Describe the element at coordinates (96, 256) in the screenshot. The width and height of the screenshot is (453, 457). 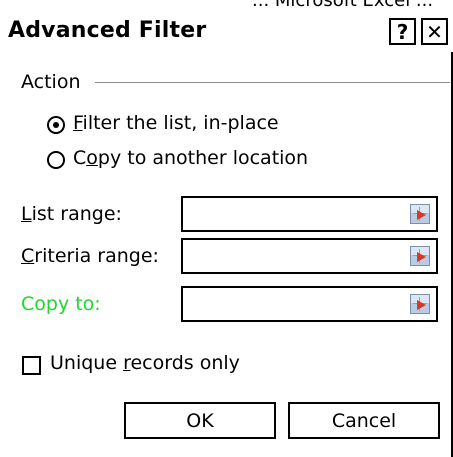
I see `label-rest: riteria range:` at that location.